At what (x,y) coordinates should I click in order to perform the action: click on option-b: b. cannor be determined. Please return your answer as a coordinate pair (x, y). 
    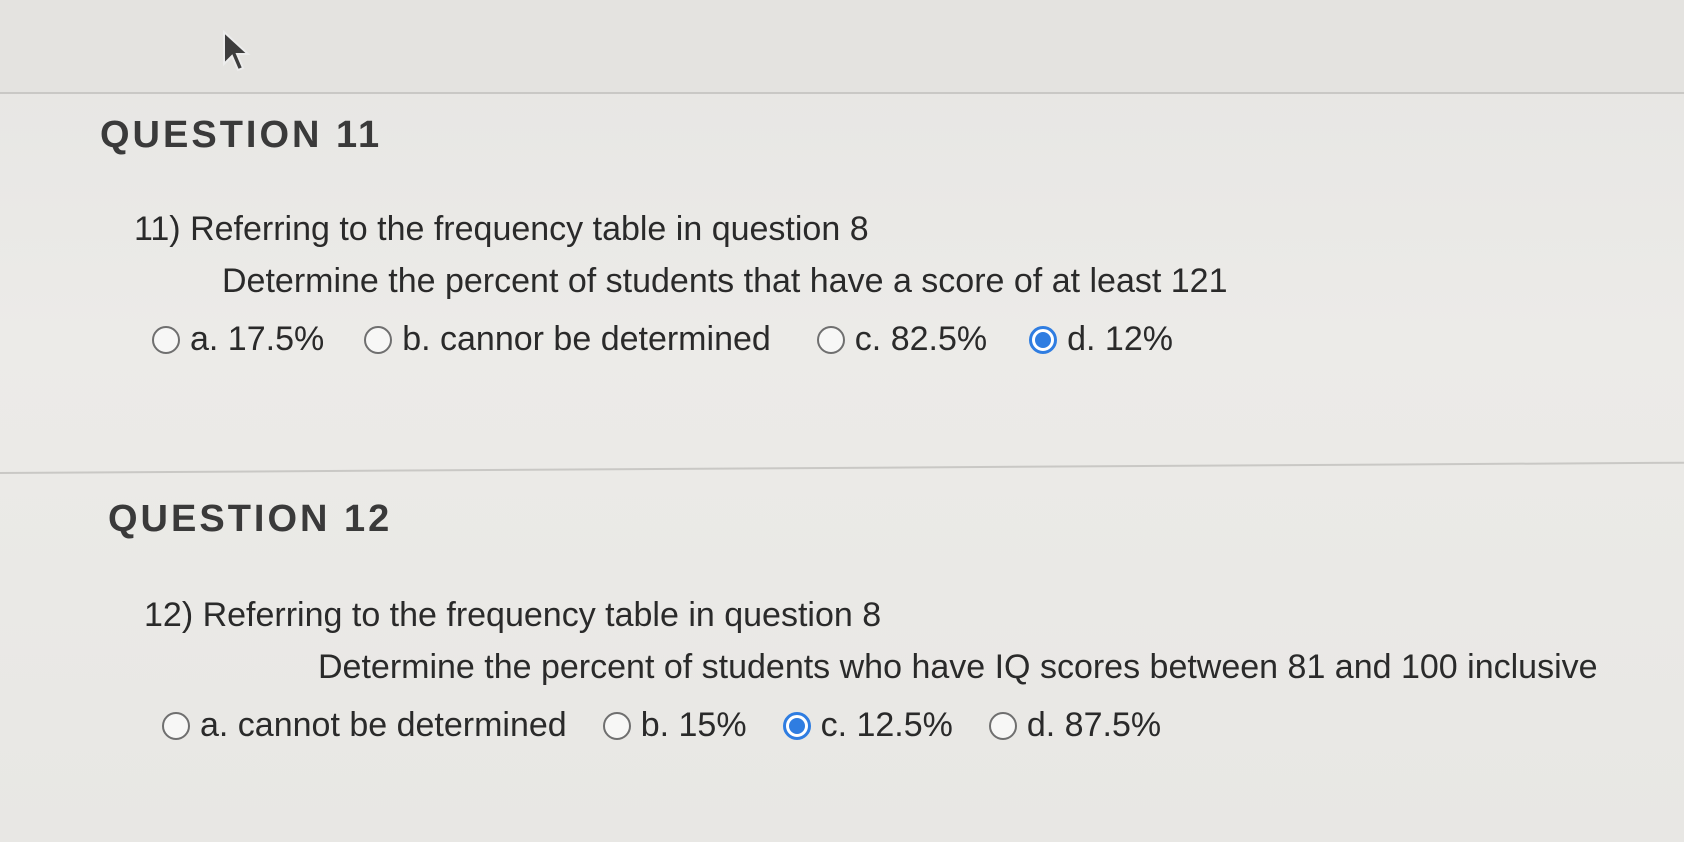
    Looking at the image, I should click on (567, 339).